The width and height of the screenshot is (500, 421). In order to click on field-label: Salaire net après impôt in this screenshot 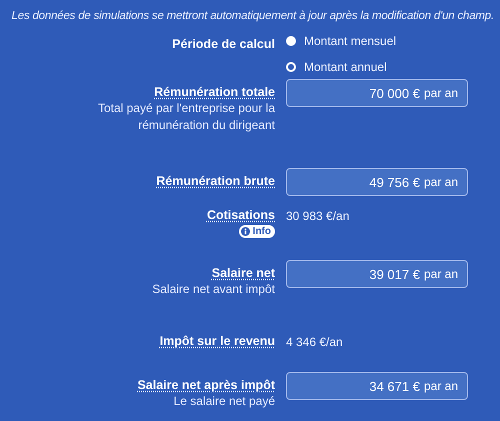, I will do `click(206, 385)`.